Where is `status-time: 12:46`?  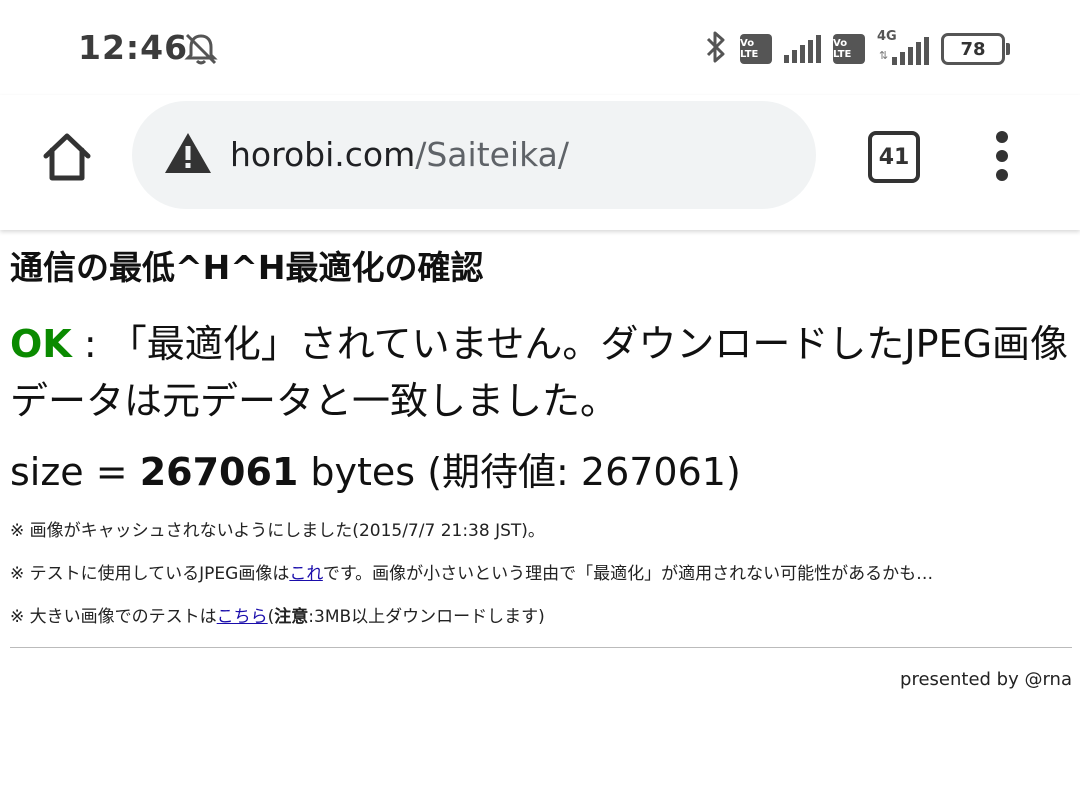 status-time: 12:46 is located at coordinates (133, 47).